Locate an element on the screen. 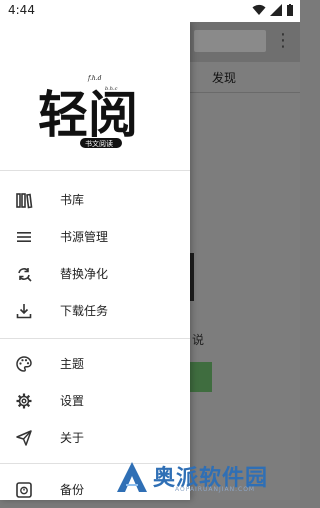  battery-icon is located at coordinates (290, 10).